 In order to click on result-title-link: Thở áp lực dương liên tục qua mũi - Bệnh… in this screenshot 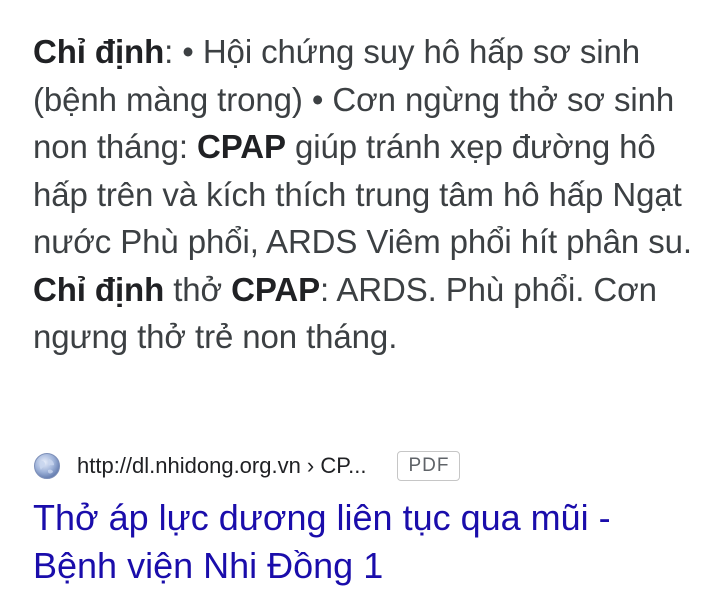, I will do `click(363, 542)`.